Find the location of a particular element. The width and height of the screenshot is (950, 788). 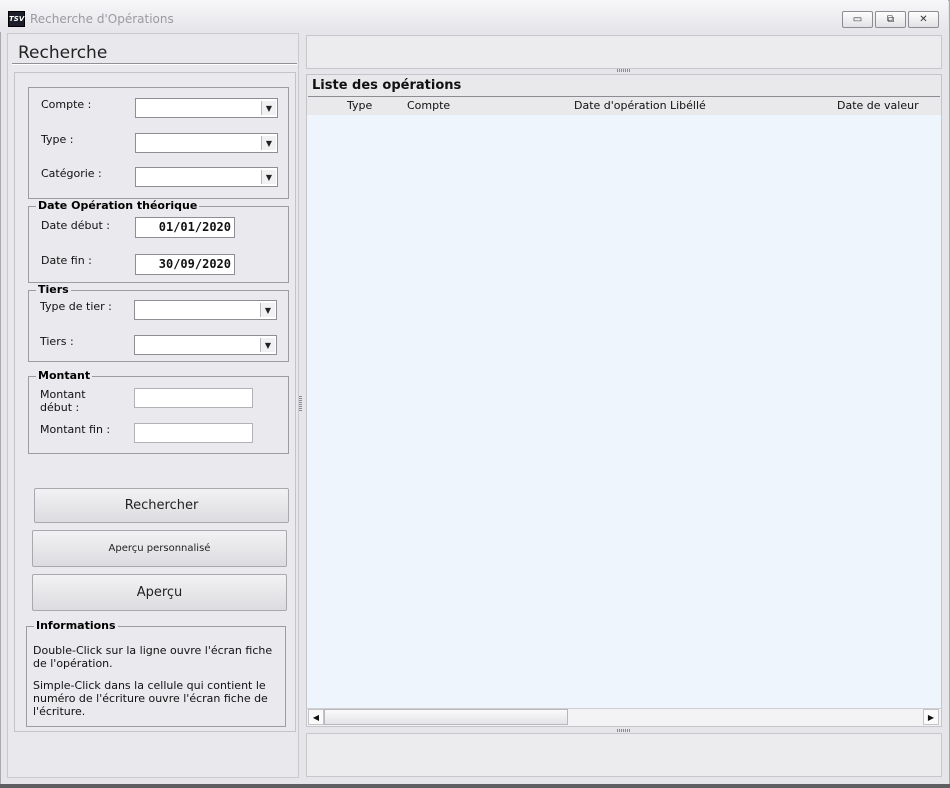

column-header-divider is located at coordinates (624, 96).